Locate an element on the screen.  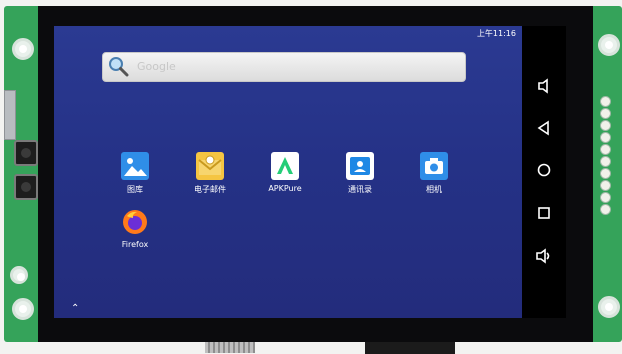
app-label: Firefox is located at coordinates (135, 244).